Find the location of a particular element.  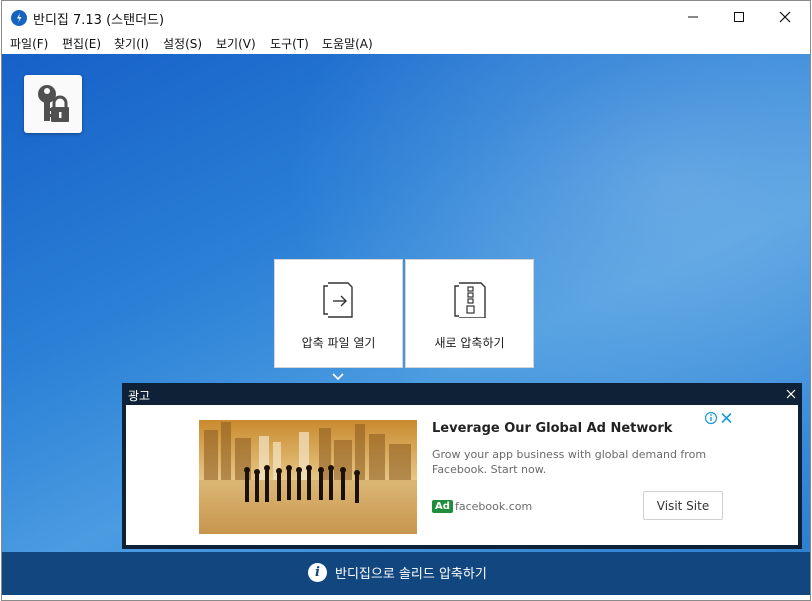

ad-domain: facebook.com is located at coordinates (494, 506).